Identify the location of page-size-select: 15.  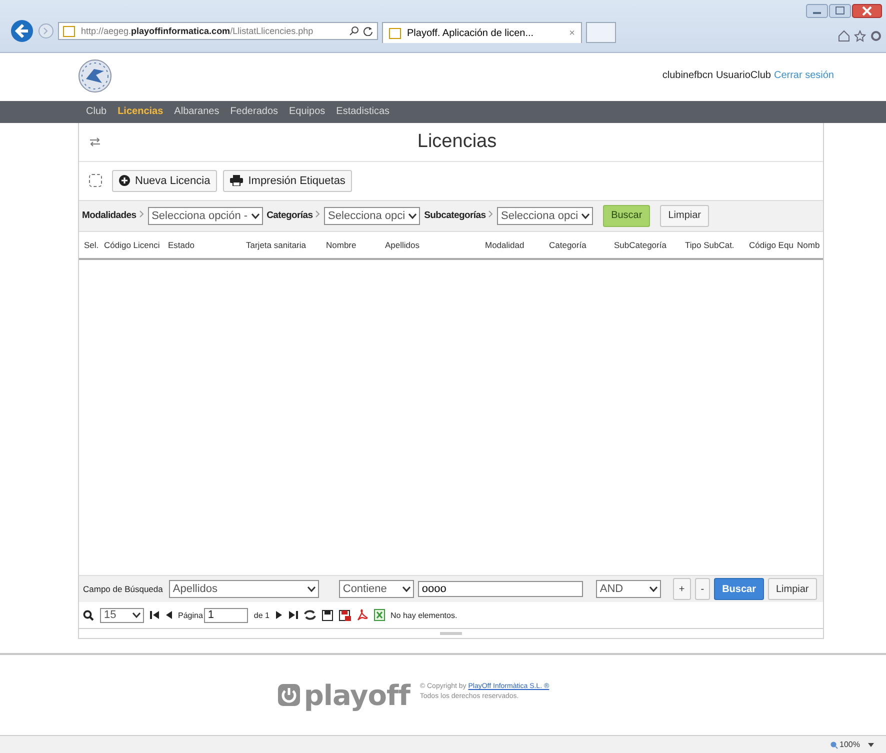
(122, 615).